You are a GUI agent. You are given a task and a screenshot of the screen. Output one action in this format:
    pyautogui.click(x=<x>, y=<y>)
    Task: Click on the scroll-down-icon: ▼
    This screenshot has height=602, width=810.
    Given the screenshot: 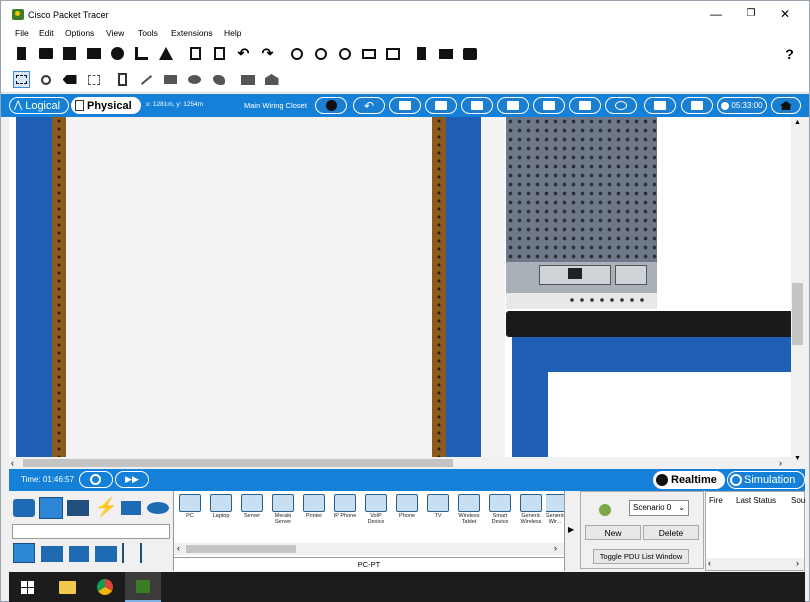 What is the action you would take?
    pyautogui.click(x=797, y=458)
    